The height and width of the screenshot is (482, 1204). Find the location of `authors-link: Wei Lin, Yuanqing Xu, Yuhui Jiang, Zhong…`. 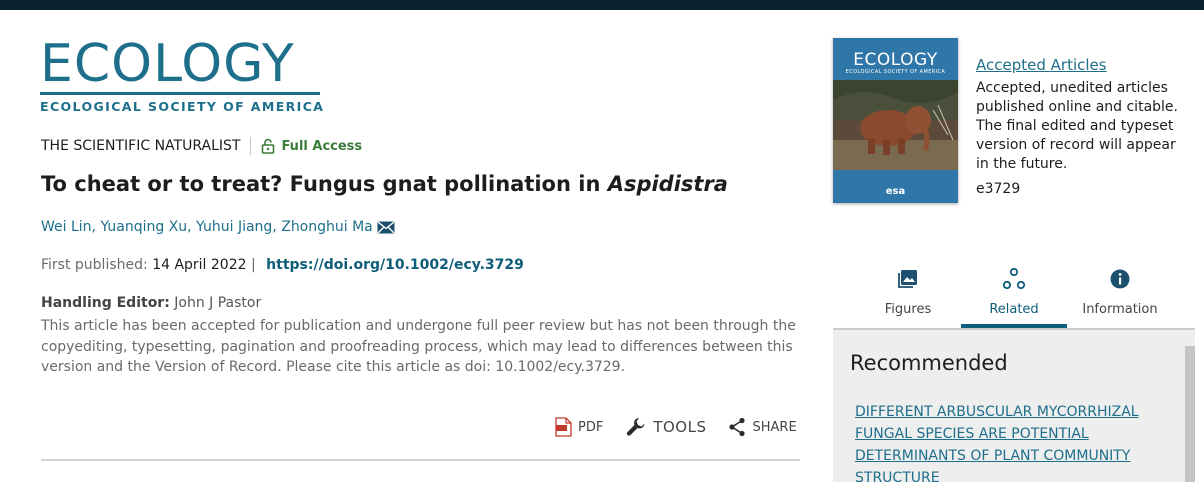

authors-link: Wei Lin, Yuanqing Xu, Yuhui Jiang, Zhong… is located at coordinates (207, 227).